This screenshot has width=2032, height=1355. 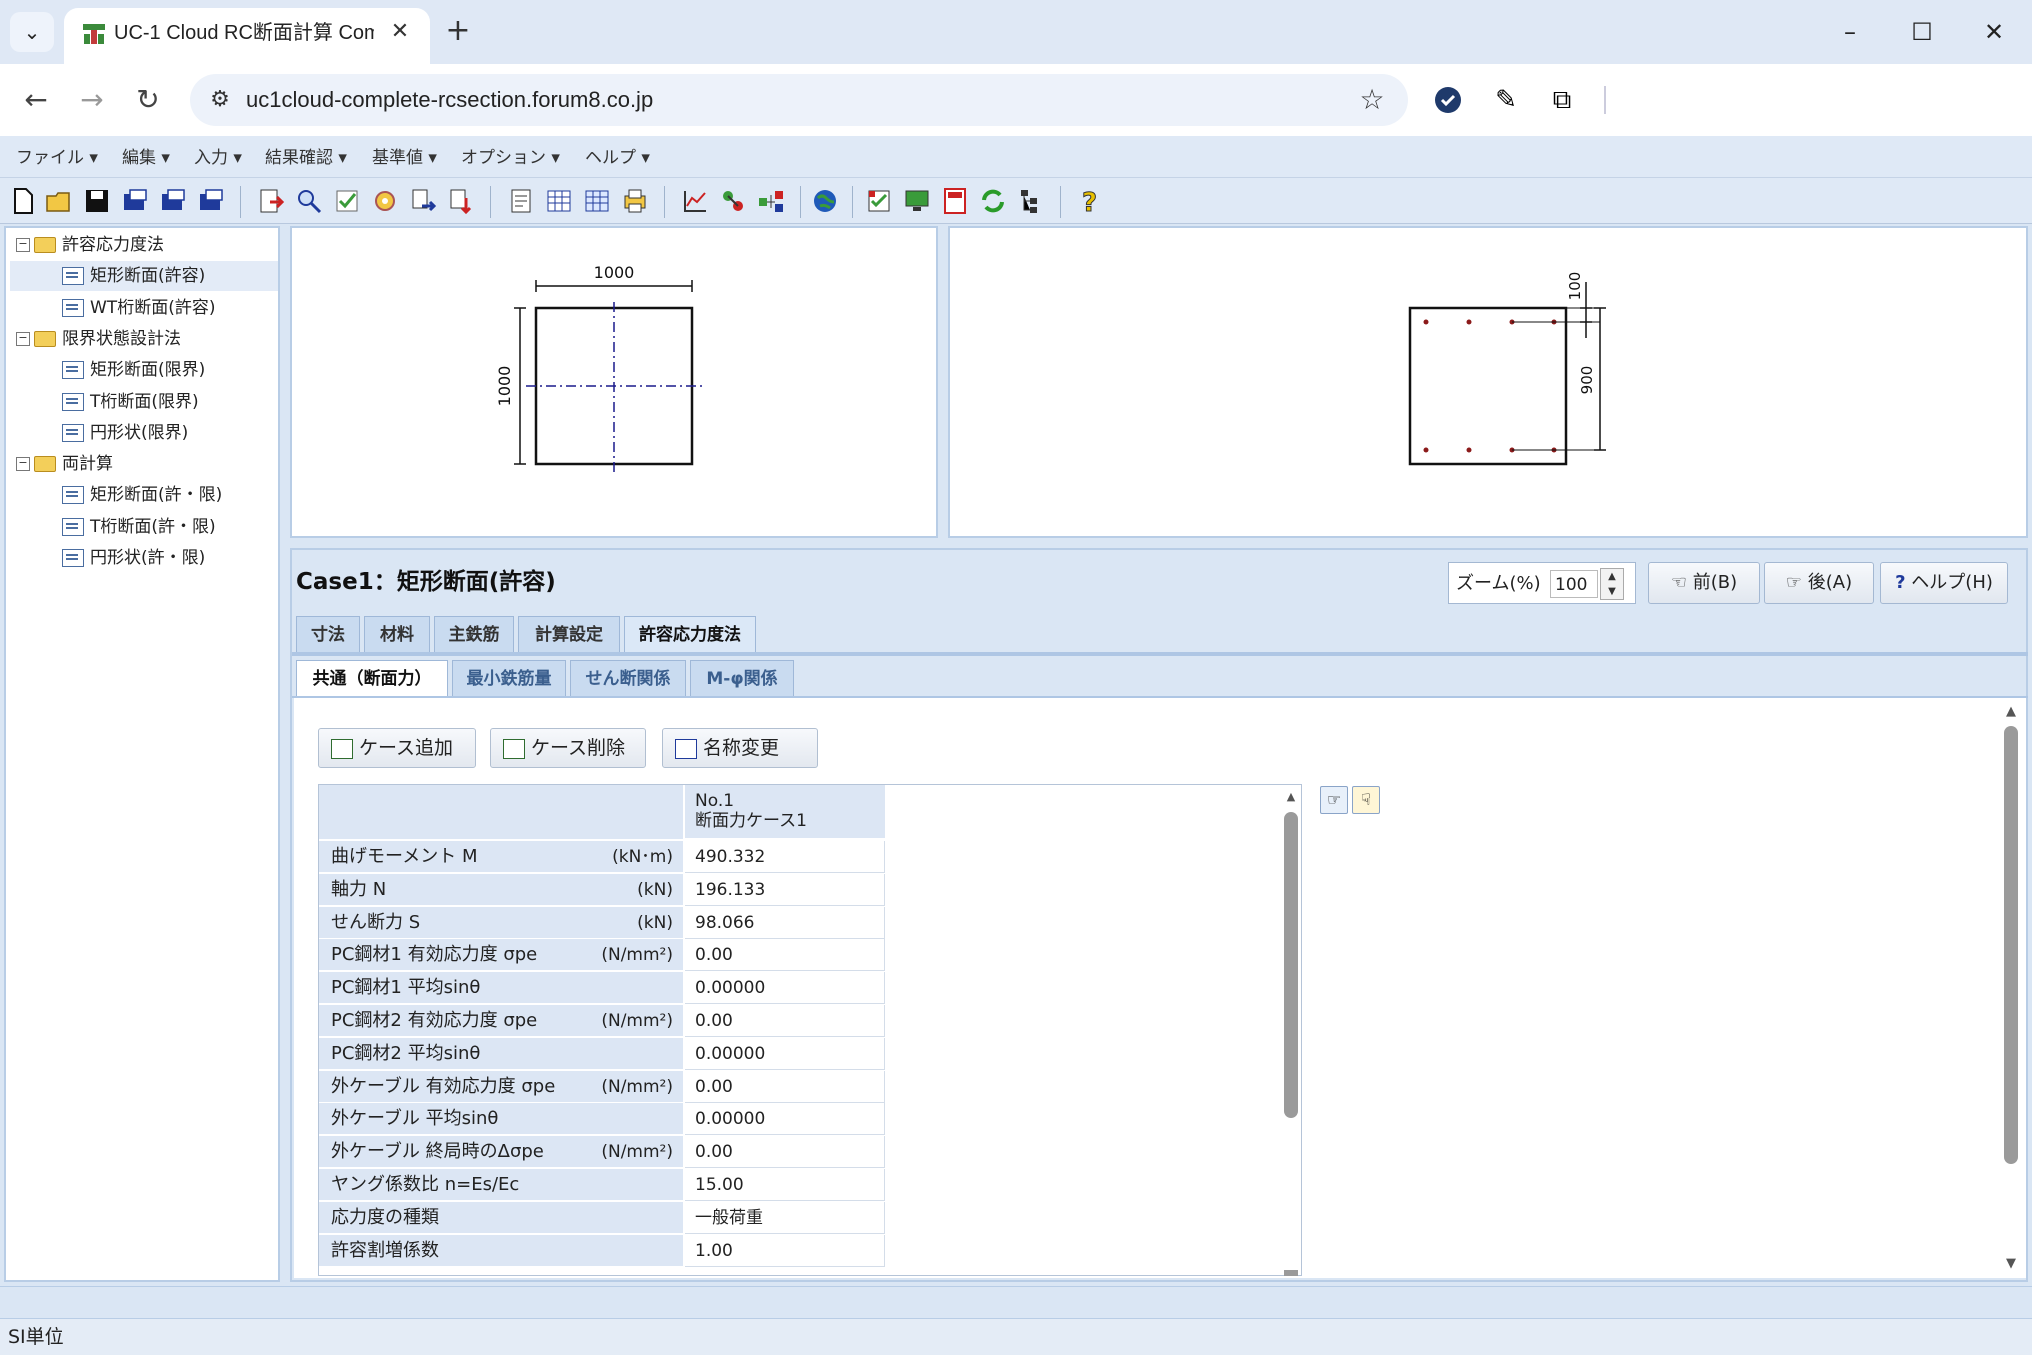 I want to click on tree-item: 矩形断面(許・限), so click(x=144, y=495).